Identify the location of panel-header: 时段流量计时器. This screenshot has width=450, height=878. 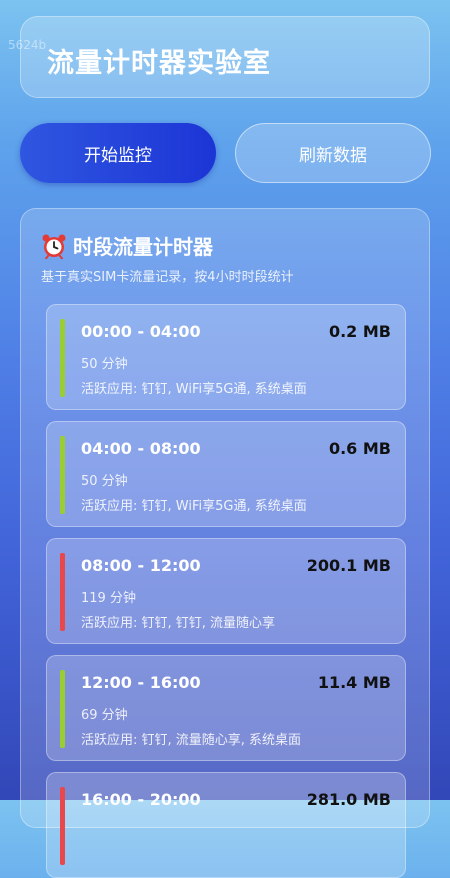
(127, 245).